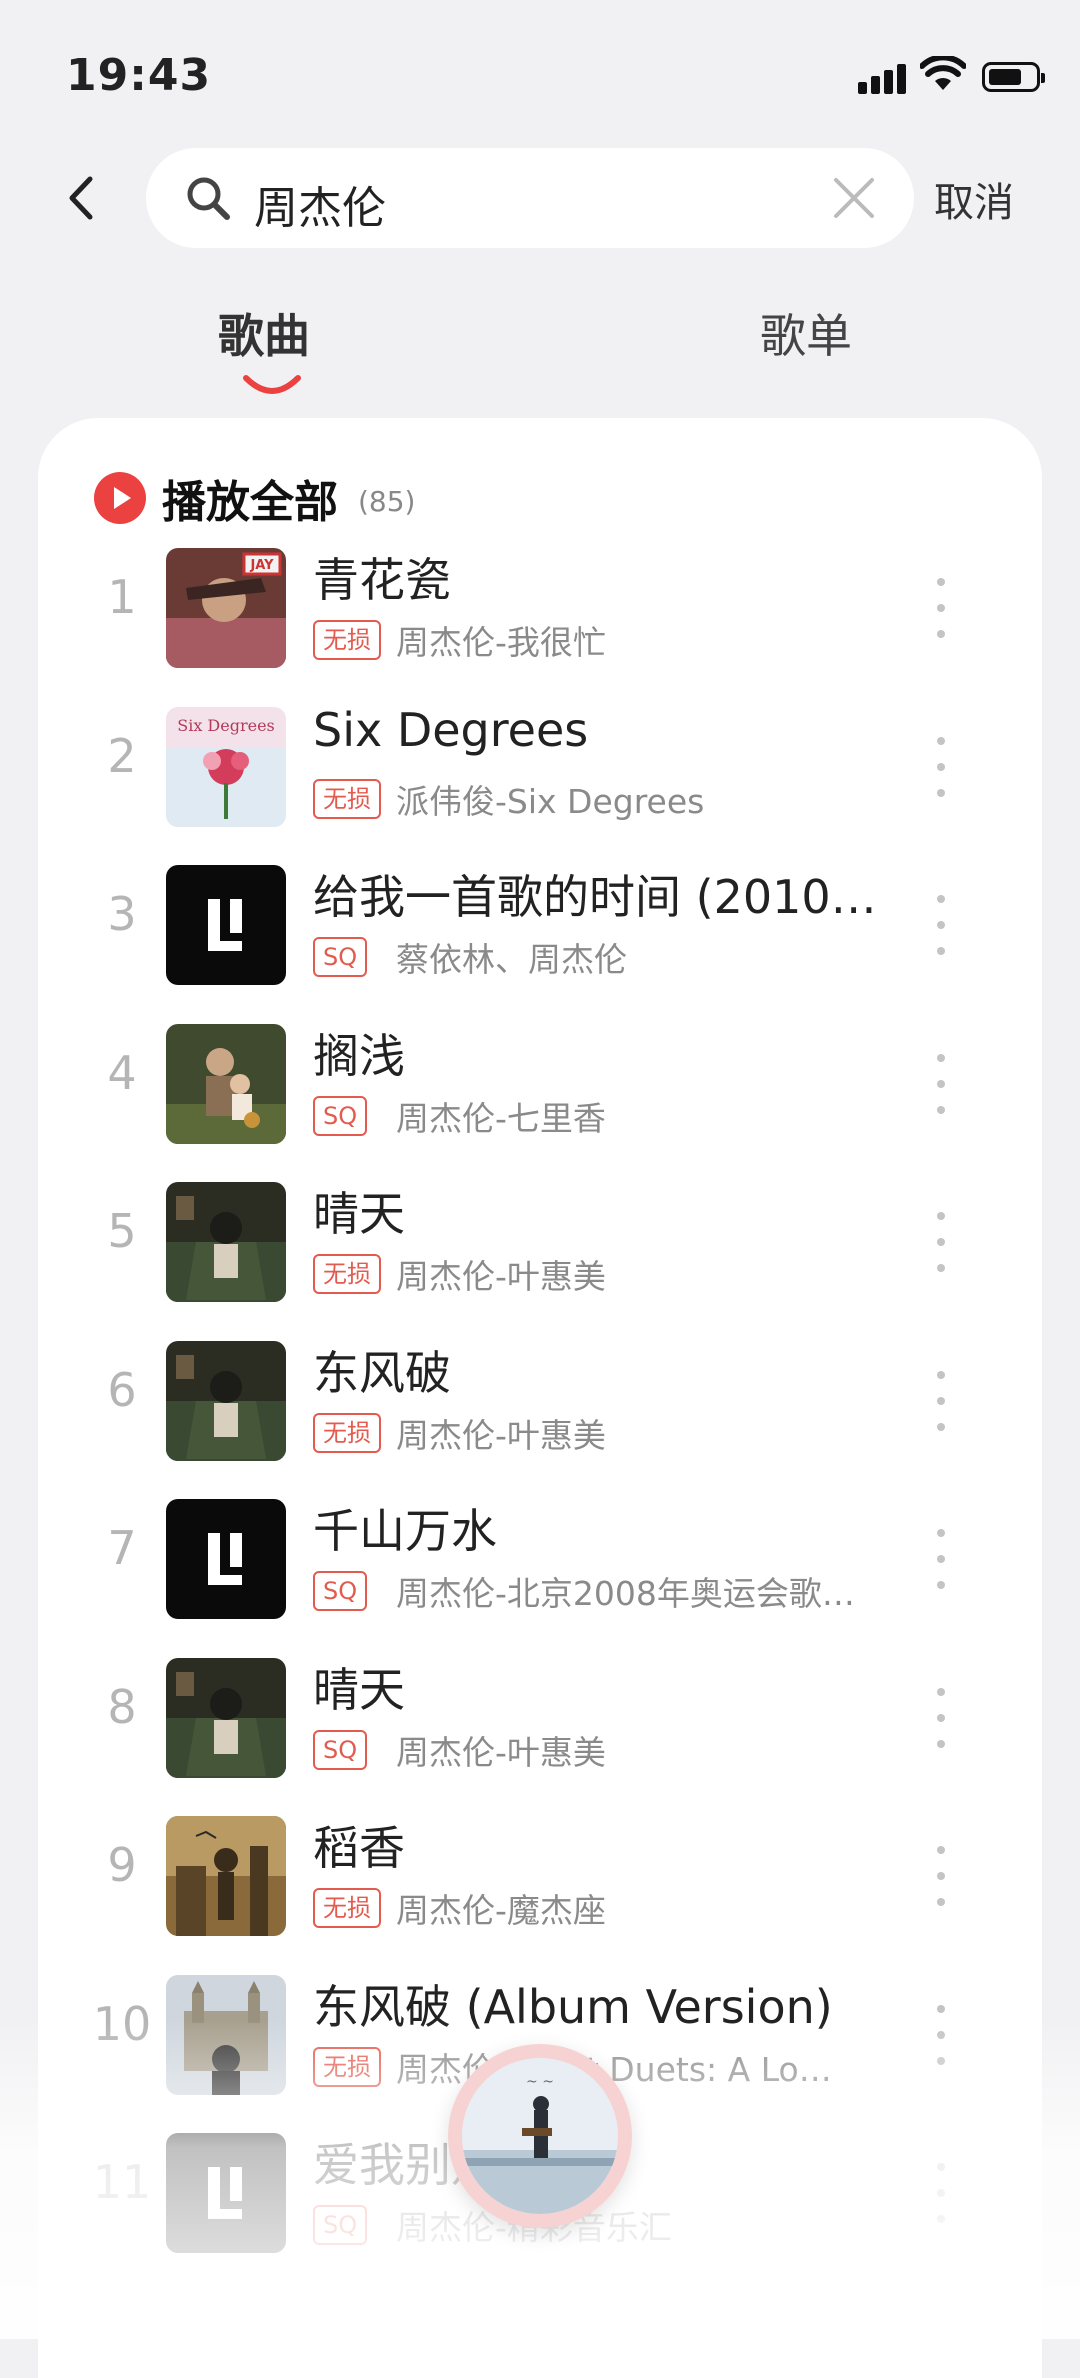  I want to click on song-title: 稻香, so click(359, 1848).